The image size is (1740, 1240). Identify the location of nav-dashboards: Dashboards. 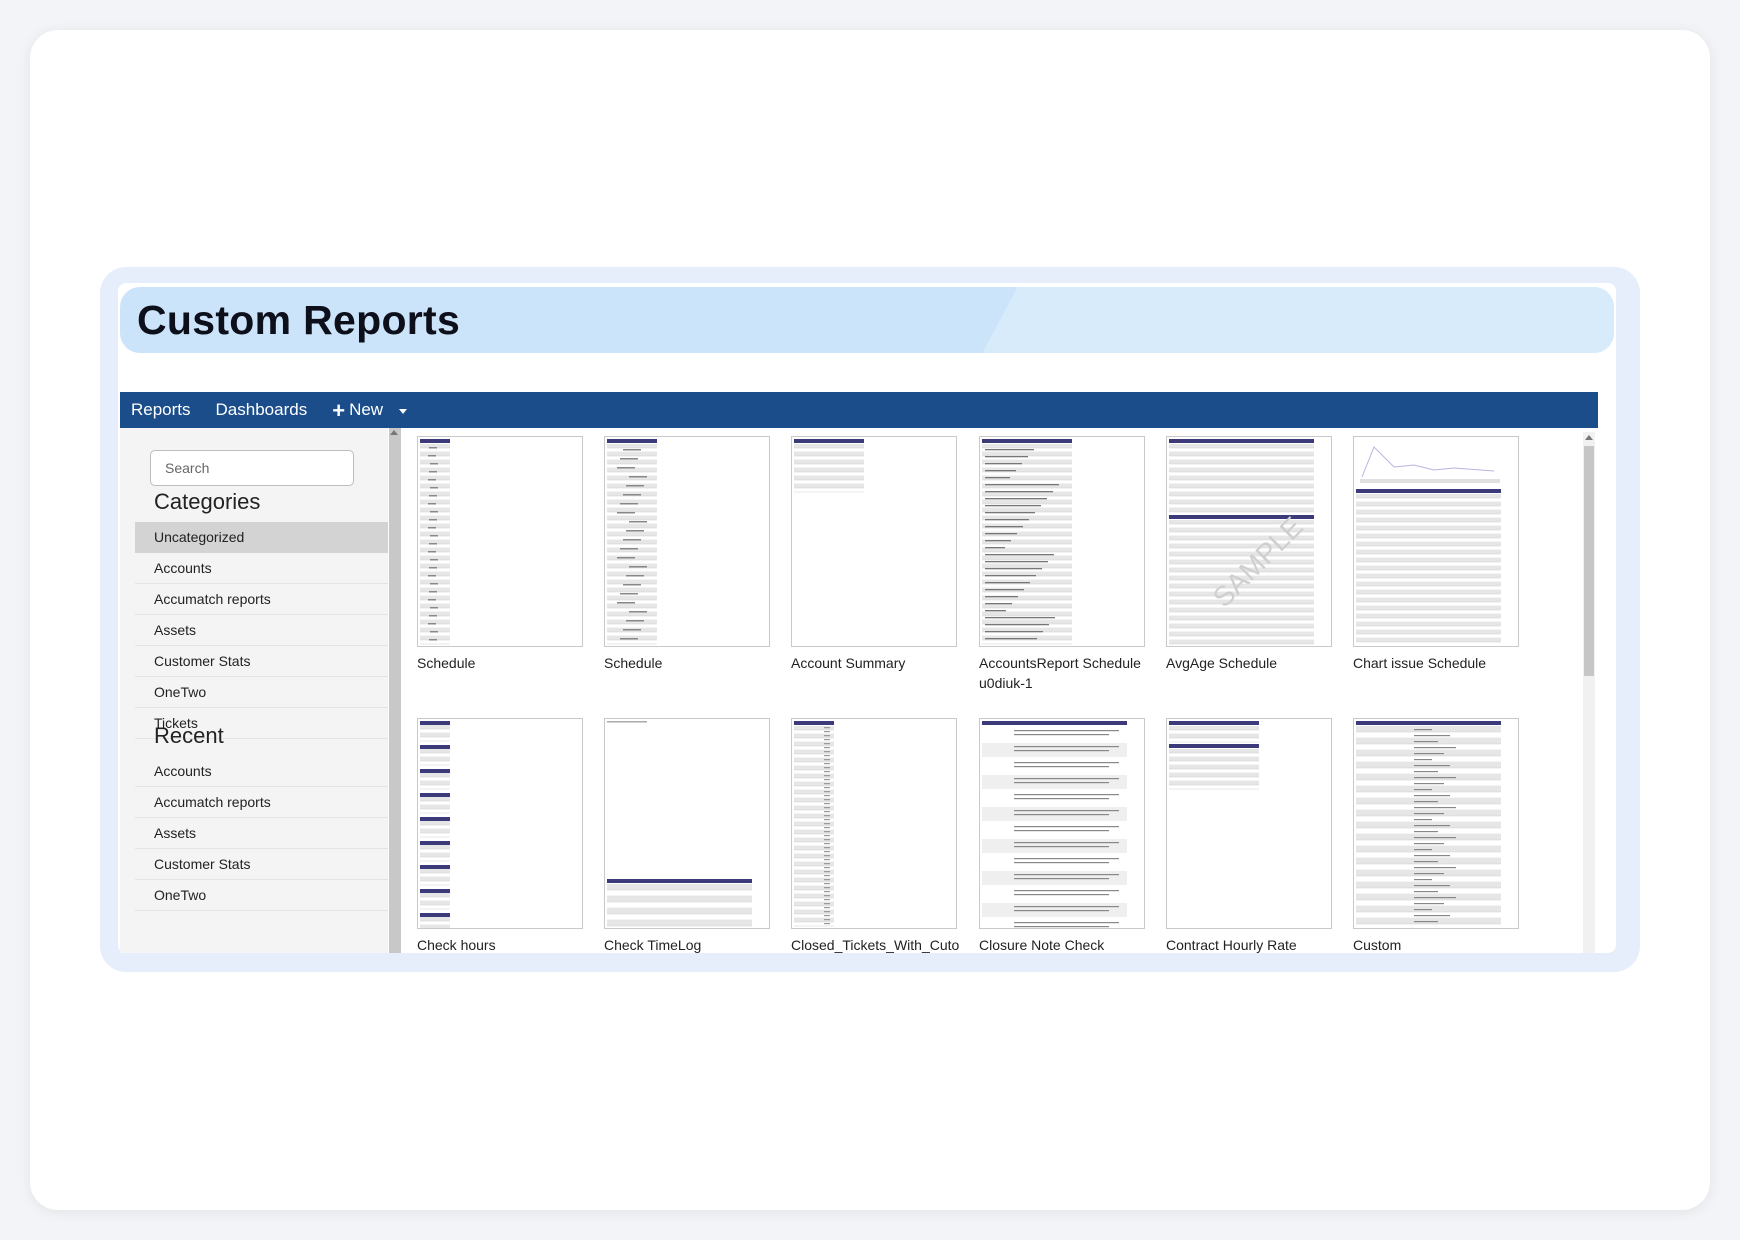
(262, 410).